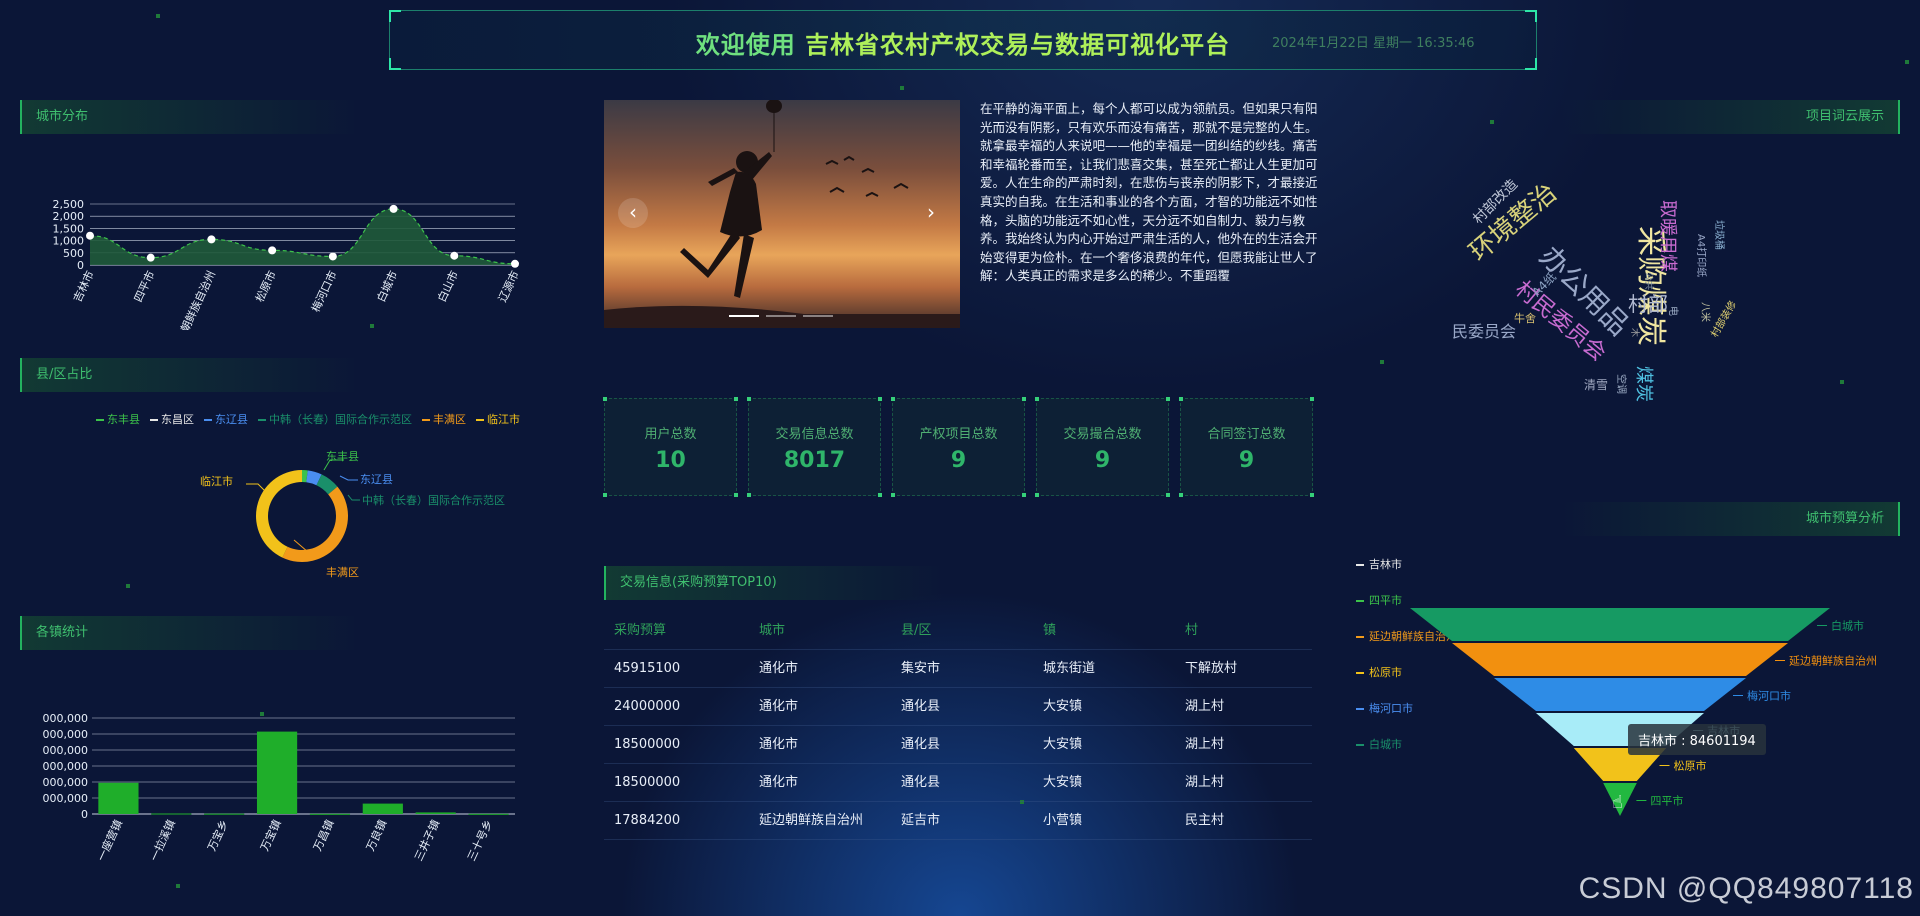 Image resolution: width=1920 pixels, height=916 pixels. I want to click on x-tick-label: 白城市, so click(387, 286).